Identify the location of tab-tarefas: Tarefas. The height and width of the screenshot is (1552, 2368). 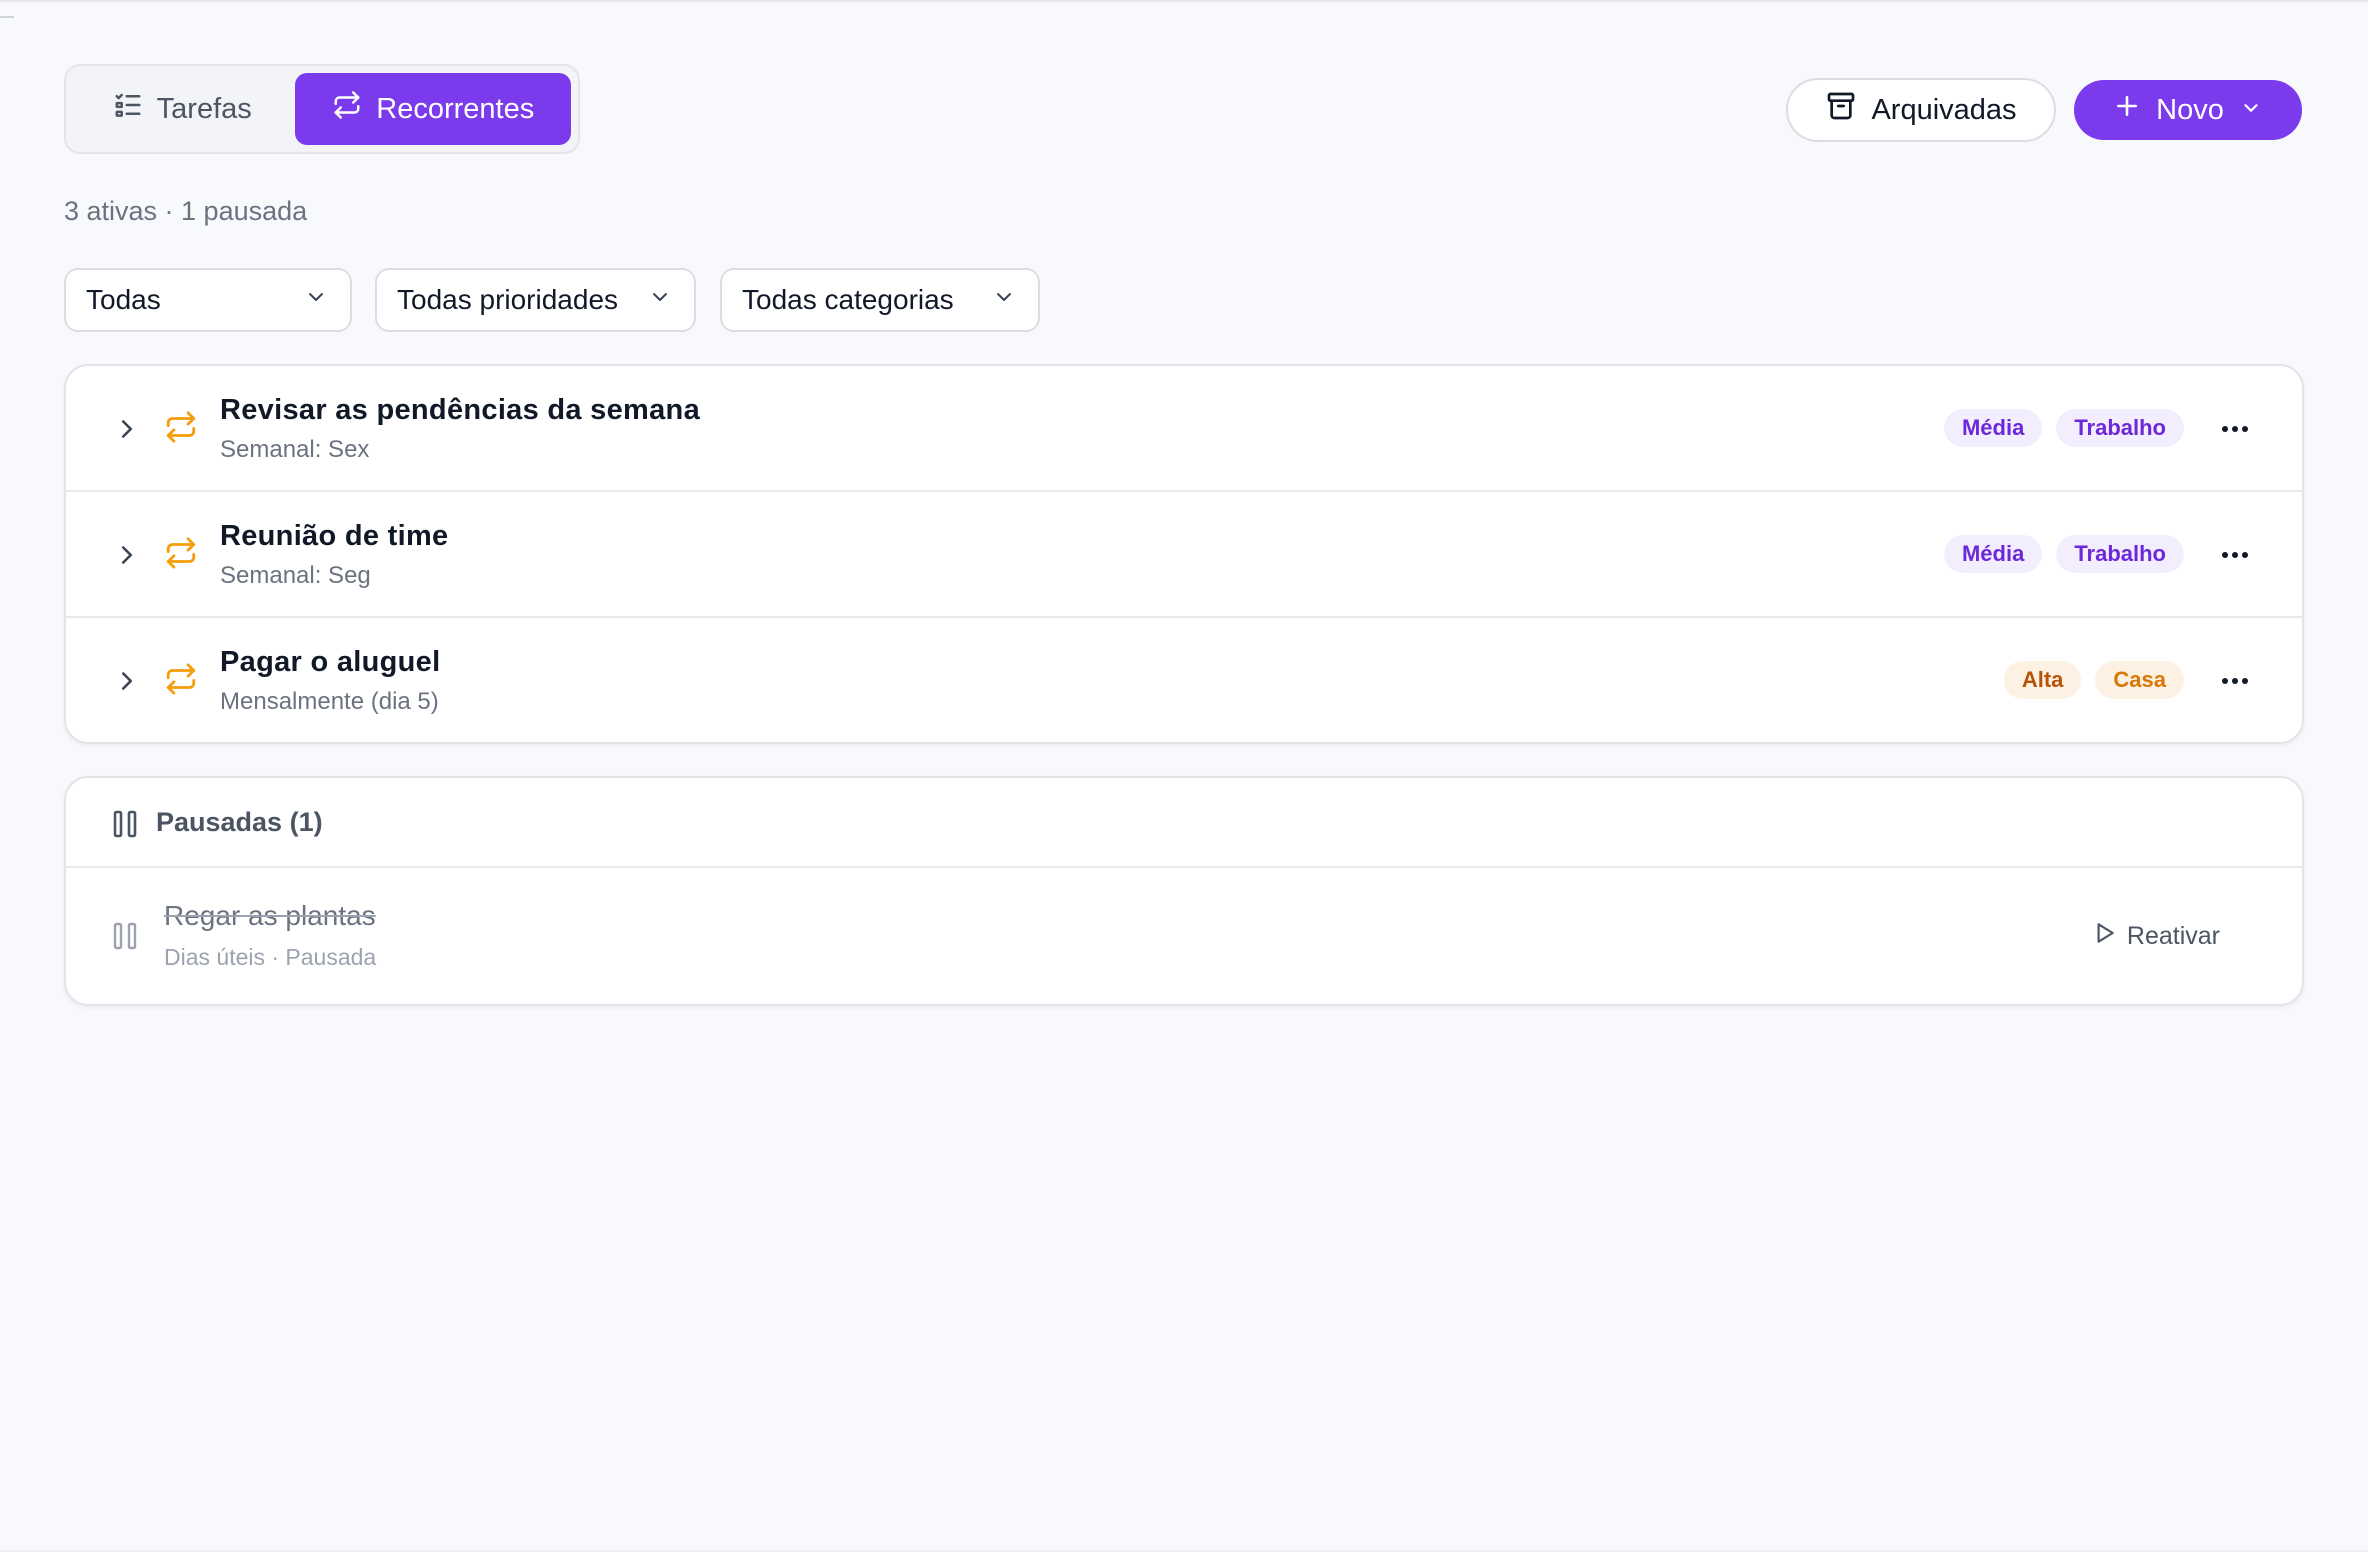
(182, 109).